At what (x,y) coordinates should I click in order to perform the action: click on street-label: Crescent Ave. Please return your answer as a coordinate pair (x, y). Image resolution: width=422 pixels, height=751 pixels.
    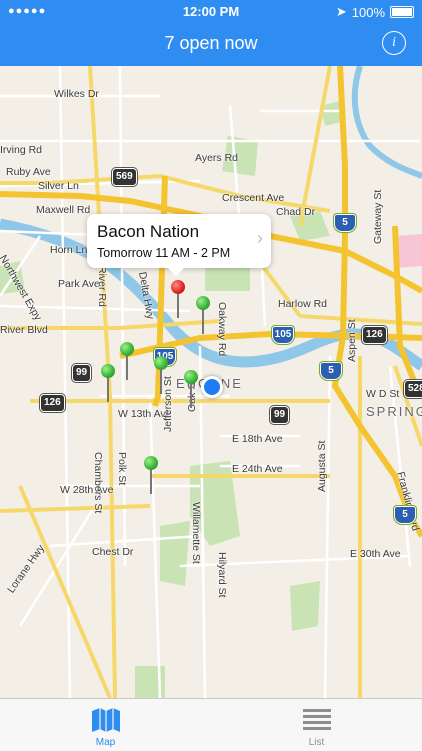
    Looking at the image, I should click on (253, 198).